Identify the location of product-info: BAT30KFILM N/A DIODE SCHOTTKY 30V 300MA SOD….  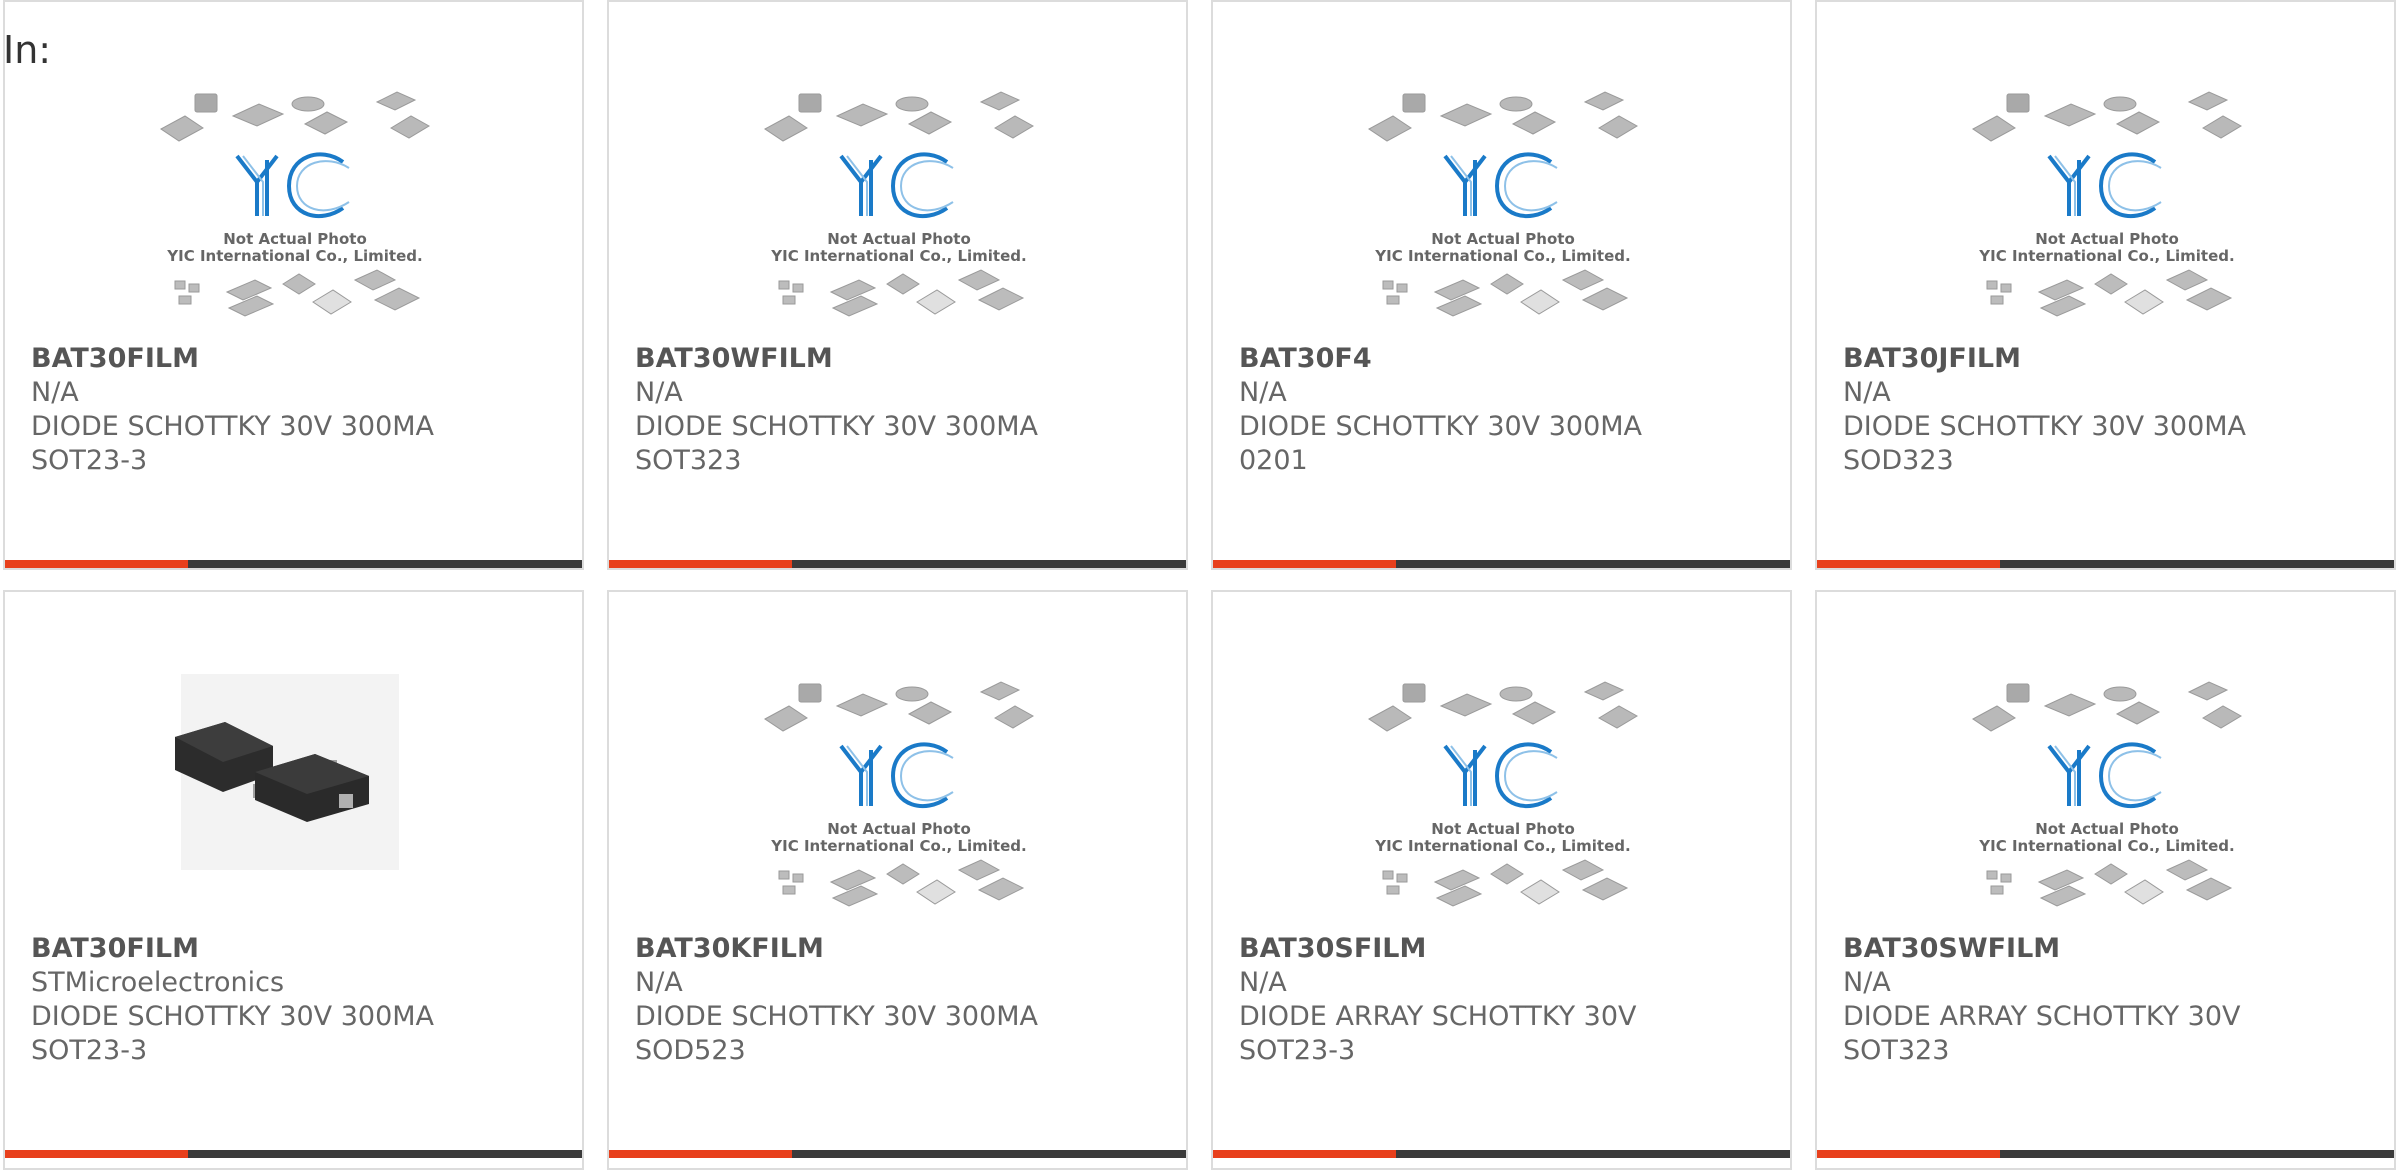
(905, 1000).